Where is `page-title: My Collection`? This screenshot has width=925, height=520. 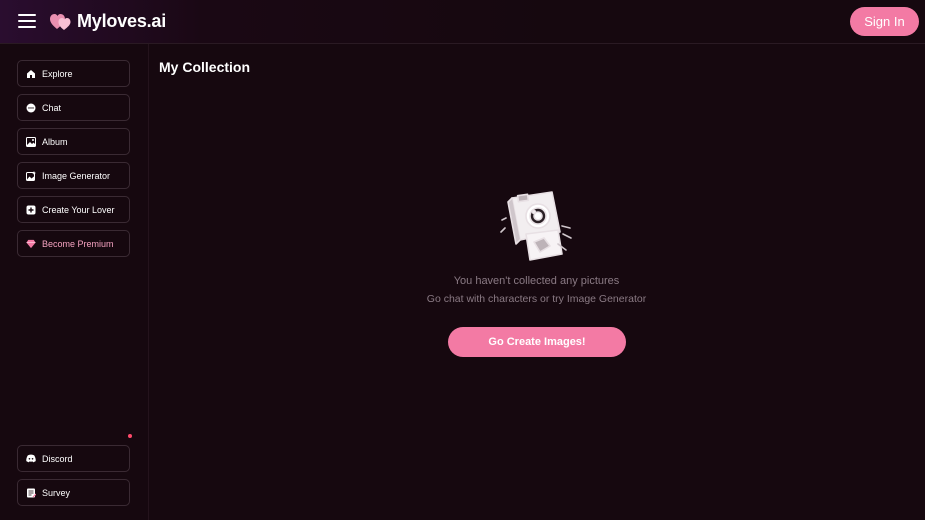
page-title: My Collection is located at coordinates (205, 67).